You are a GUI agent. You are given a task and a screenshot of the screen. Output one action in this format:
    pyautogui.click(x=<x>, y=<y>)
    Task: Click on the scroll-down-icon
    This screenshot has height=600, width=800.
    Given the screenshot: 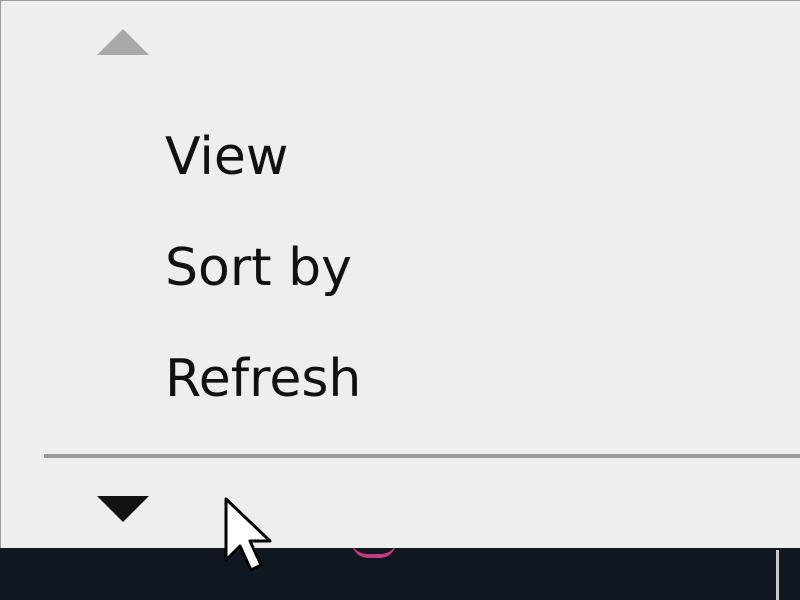 What is the action you would take?
    pyautogui.click(x=123, y=509)
    